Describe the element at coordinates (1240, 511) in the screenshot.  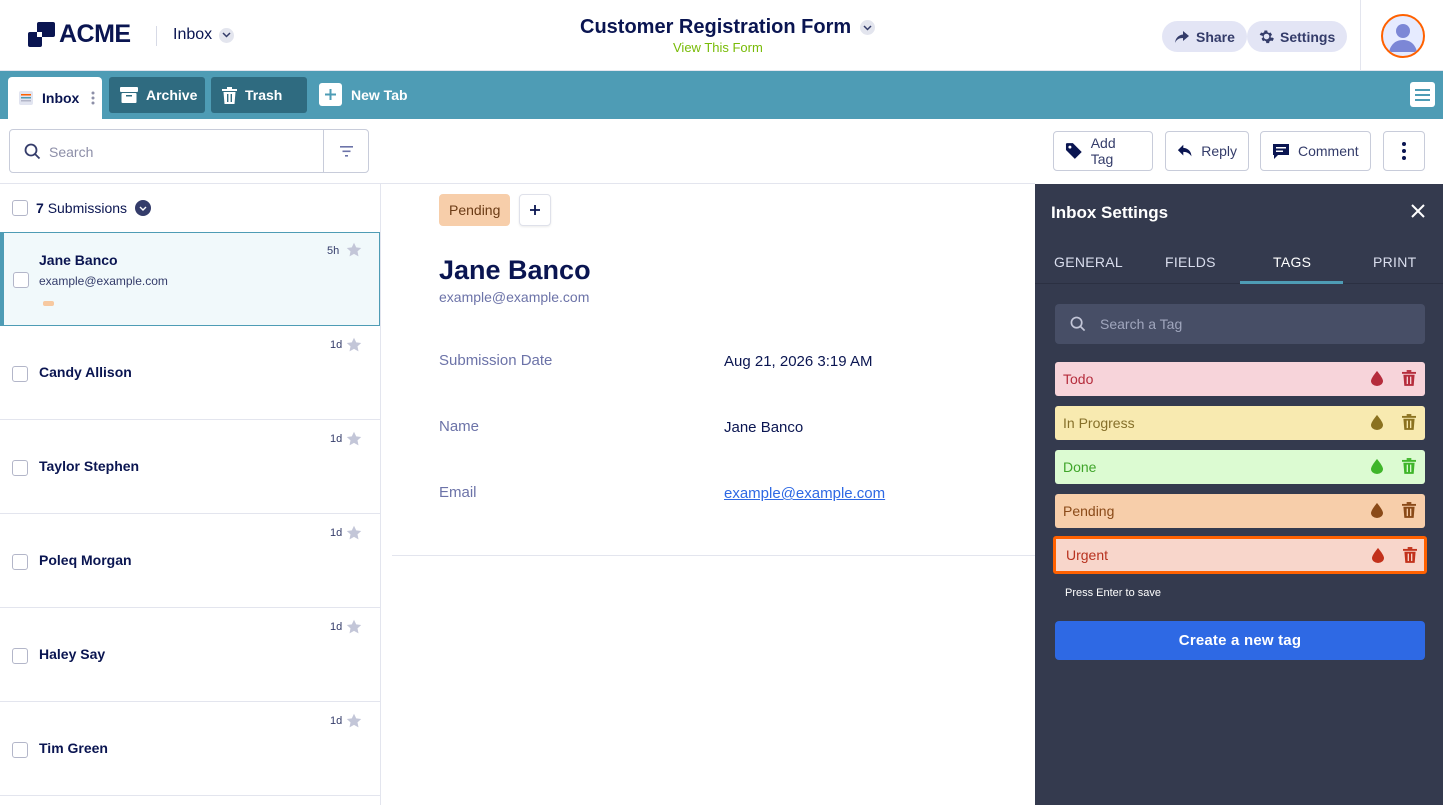
I see `tag-item-pending: Pending` at that location.